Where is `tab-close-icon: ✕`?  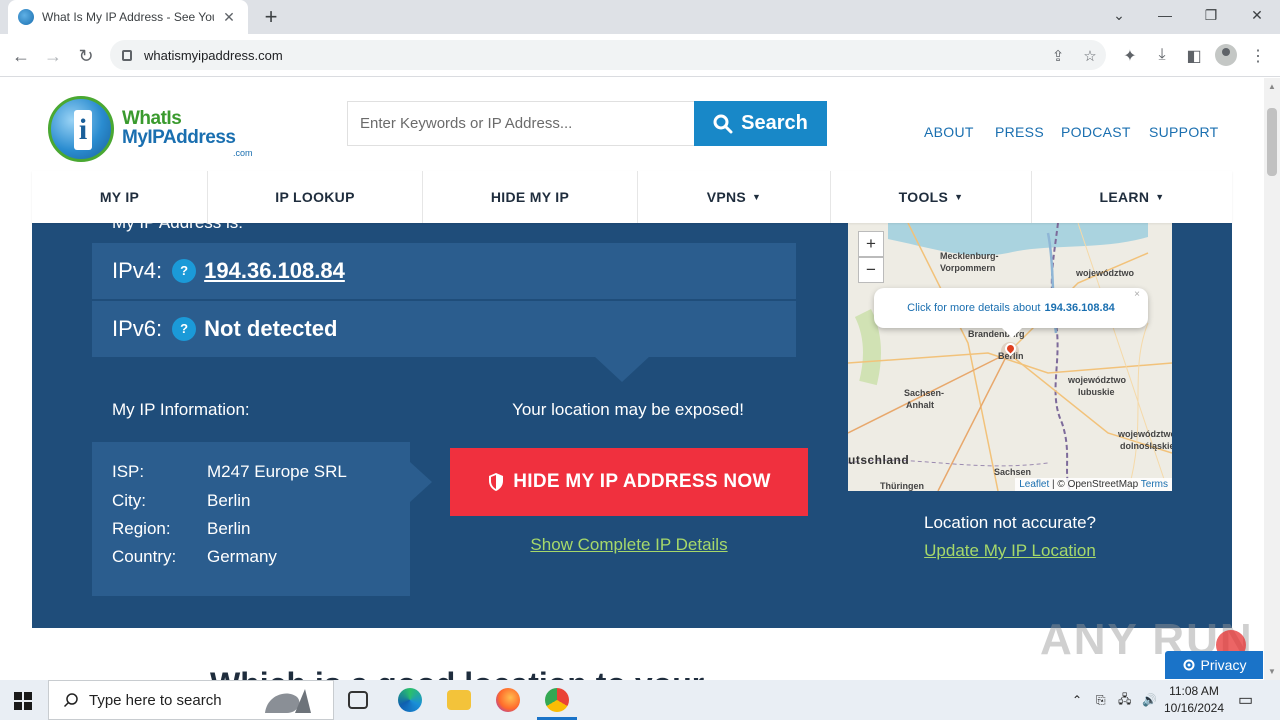 tab-close-icon: ✕ is located at coordinates (229, 17).